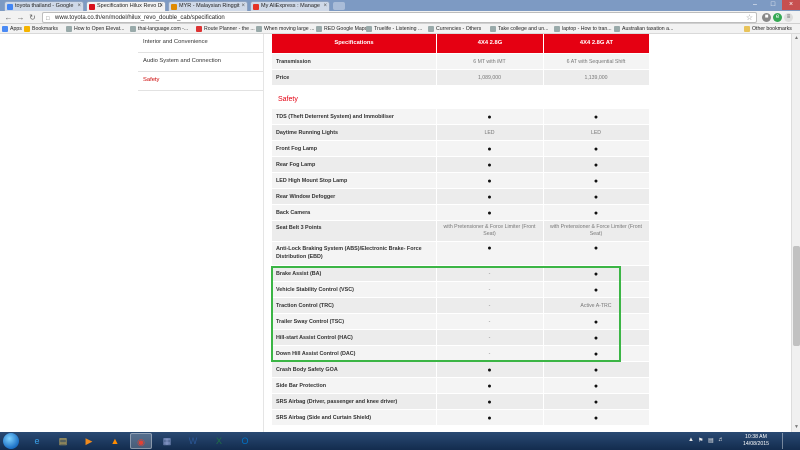  Describe the element at coordinates (691, 440) in the screenshot. I see `tray-arrow-icon: ▲` at that location.